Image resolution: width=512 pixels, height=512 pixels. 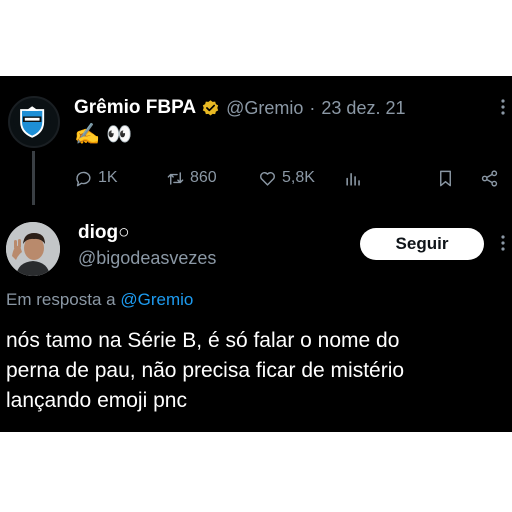 I want to click on like-count: 5,8K, so click(x=298, y=177).